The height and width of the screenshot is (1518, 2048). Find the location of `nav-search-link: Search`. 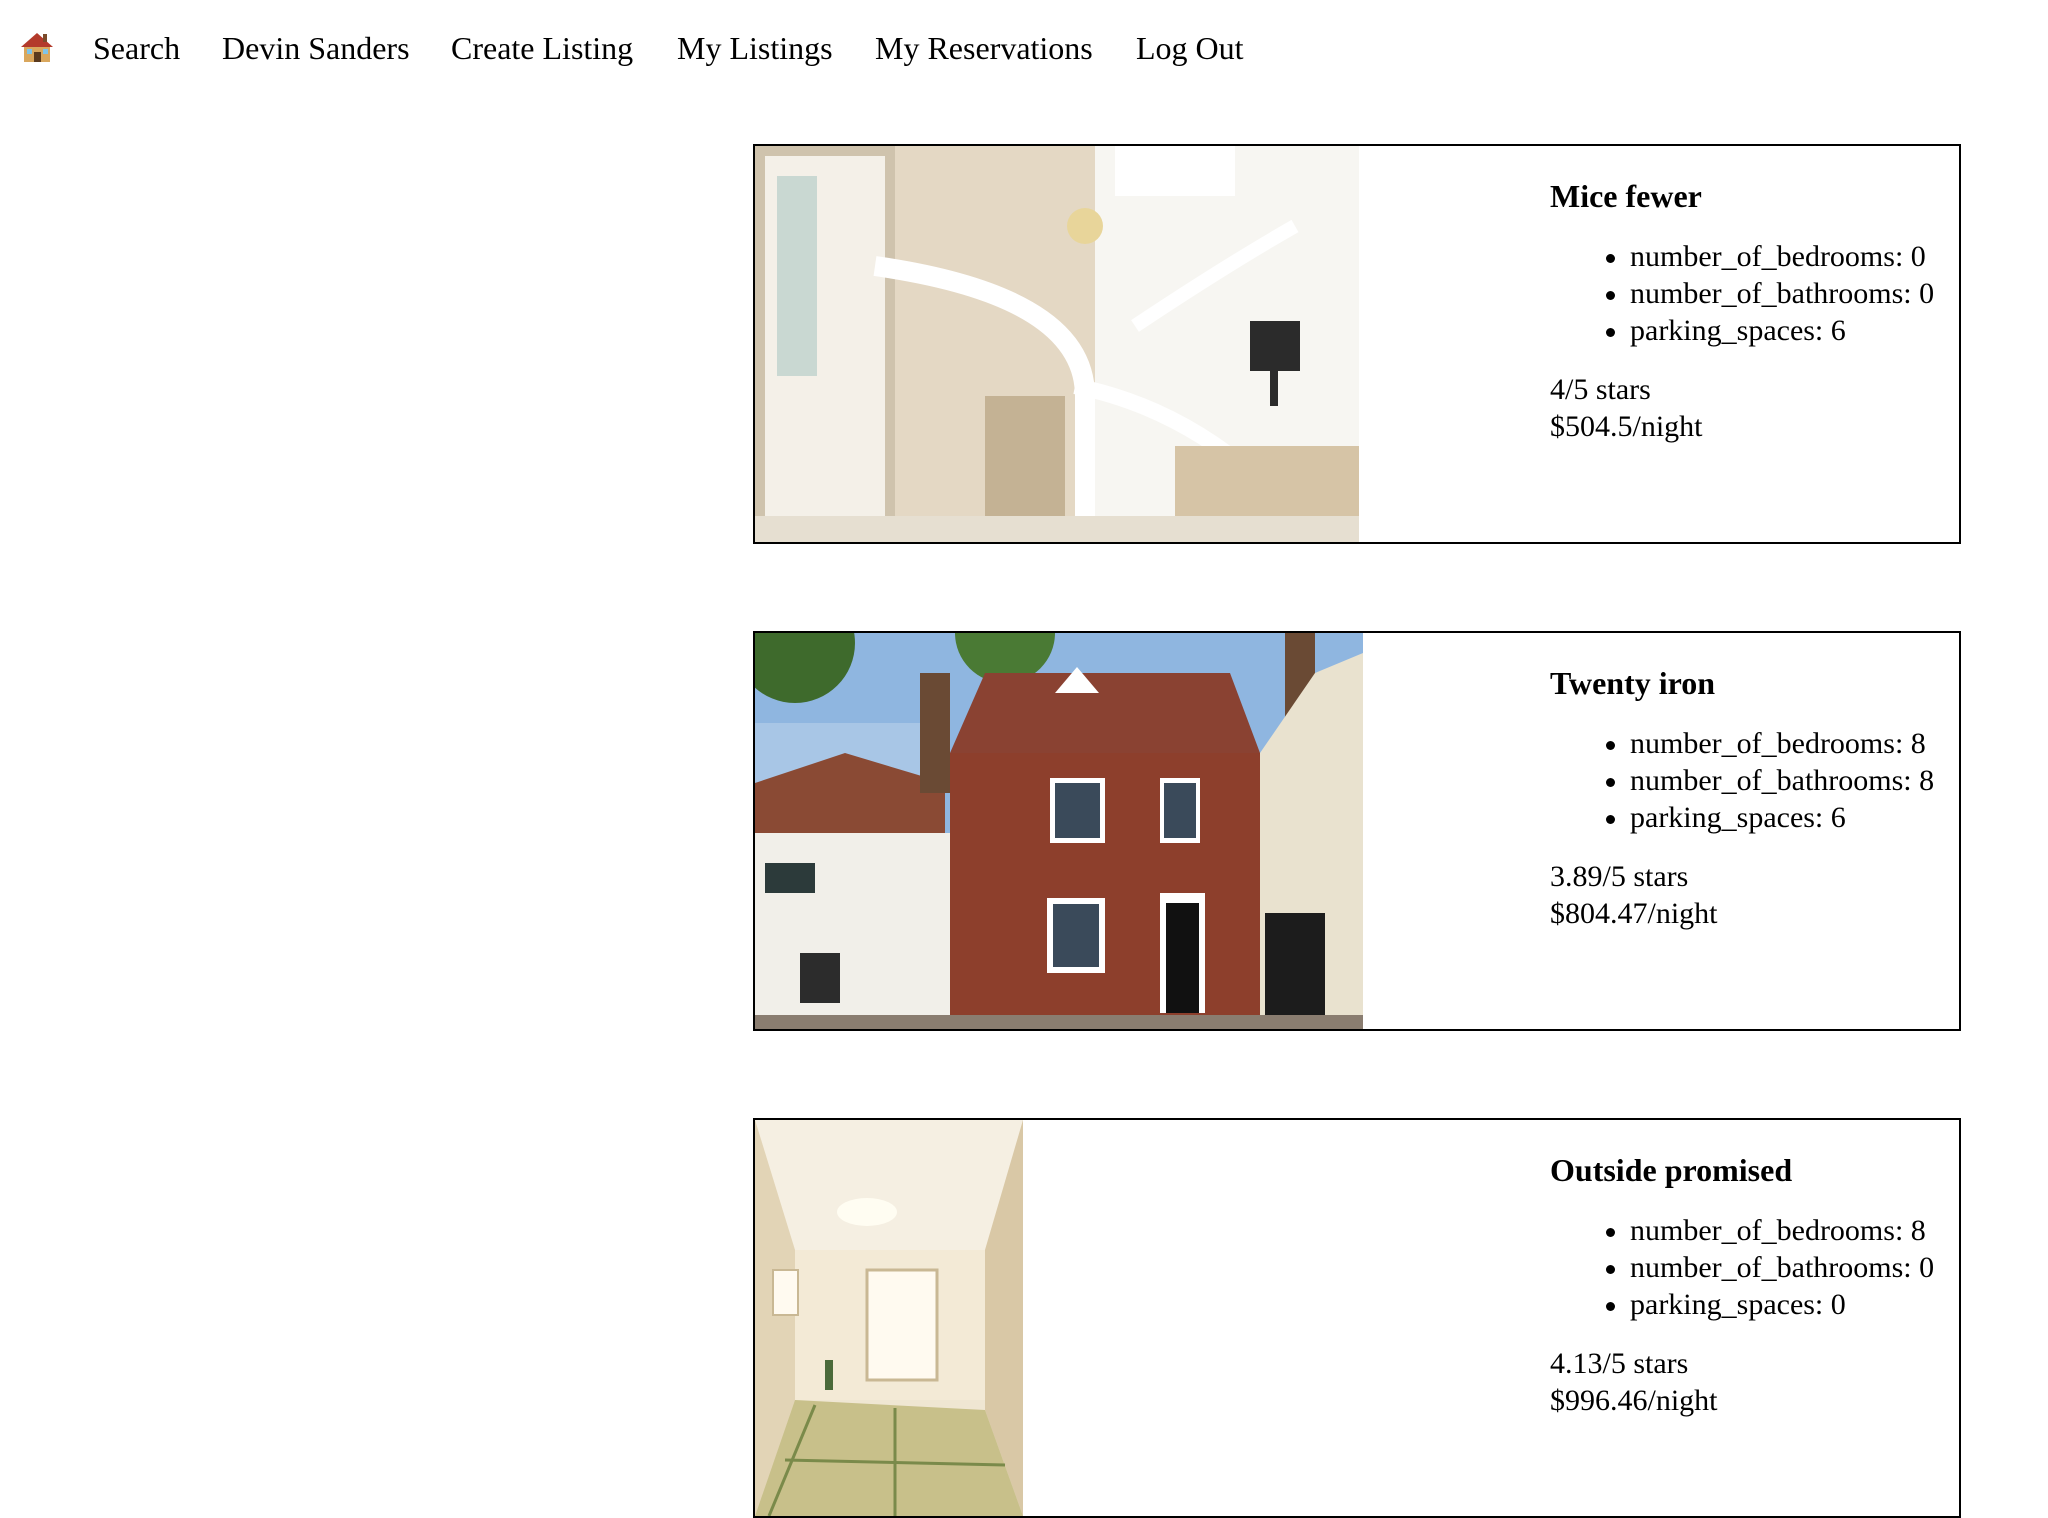

nav-search-link: Search is located at coordinates (136, 48).